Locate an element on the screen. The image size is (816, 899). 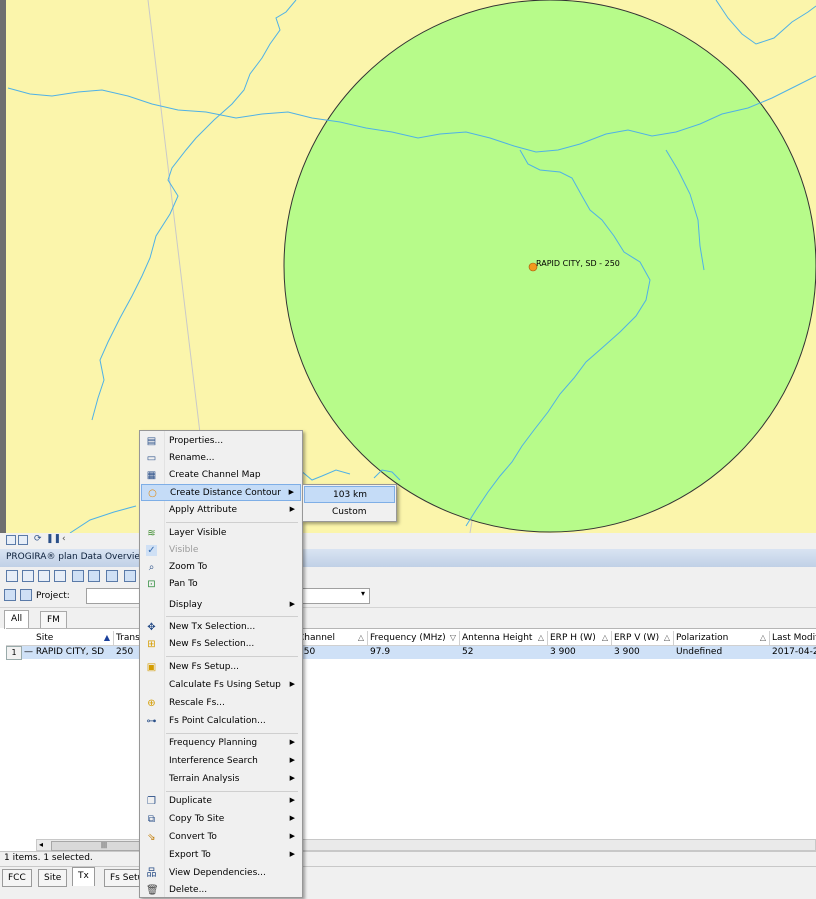
map-left-border is located at coordinates (3, 266).